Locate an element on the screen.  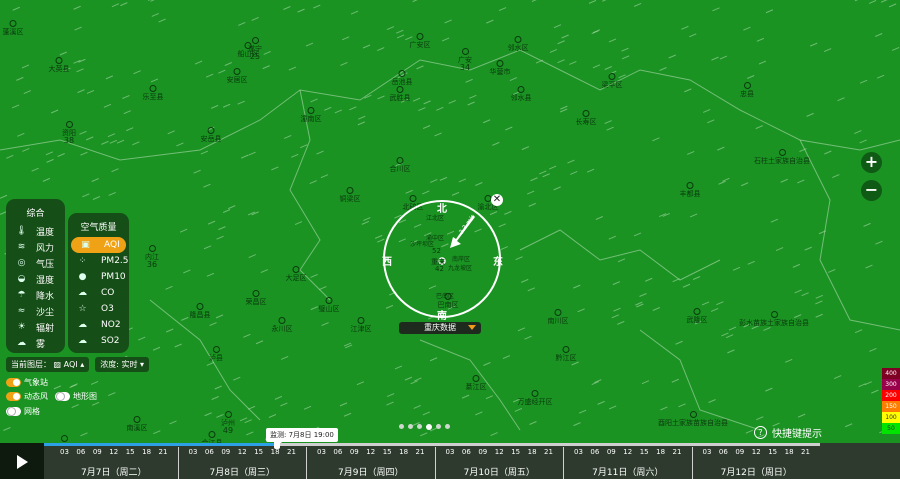
general-item: ≈ 沙尘 is located at coordinates (35, 311).